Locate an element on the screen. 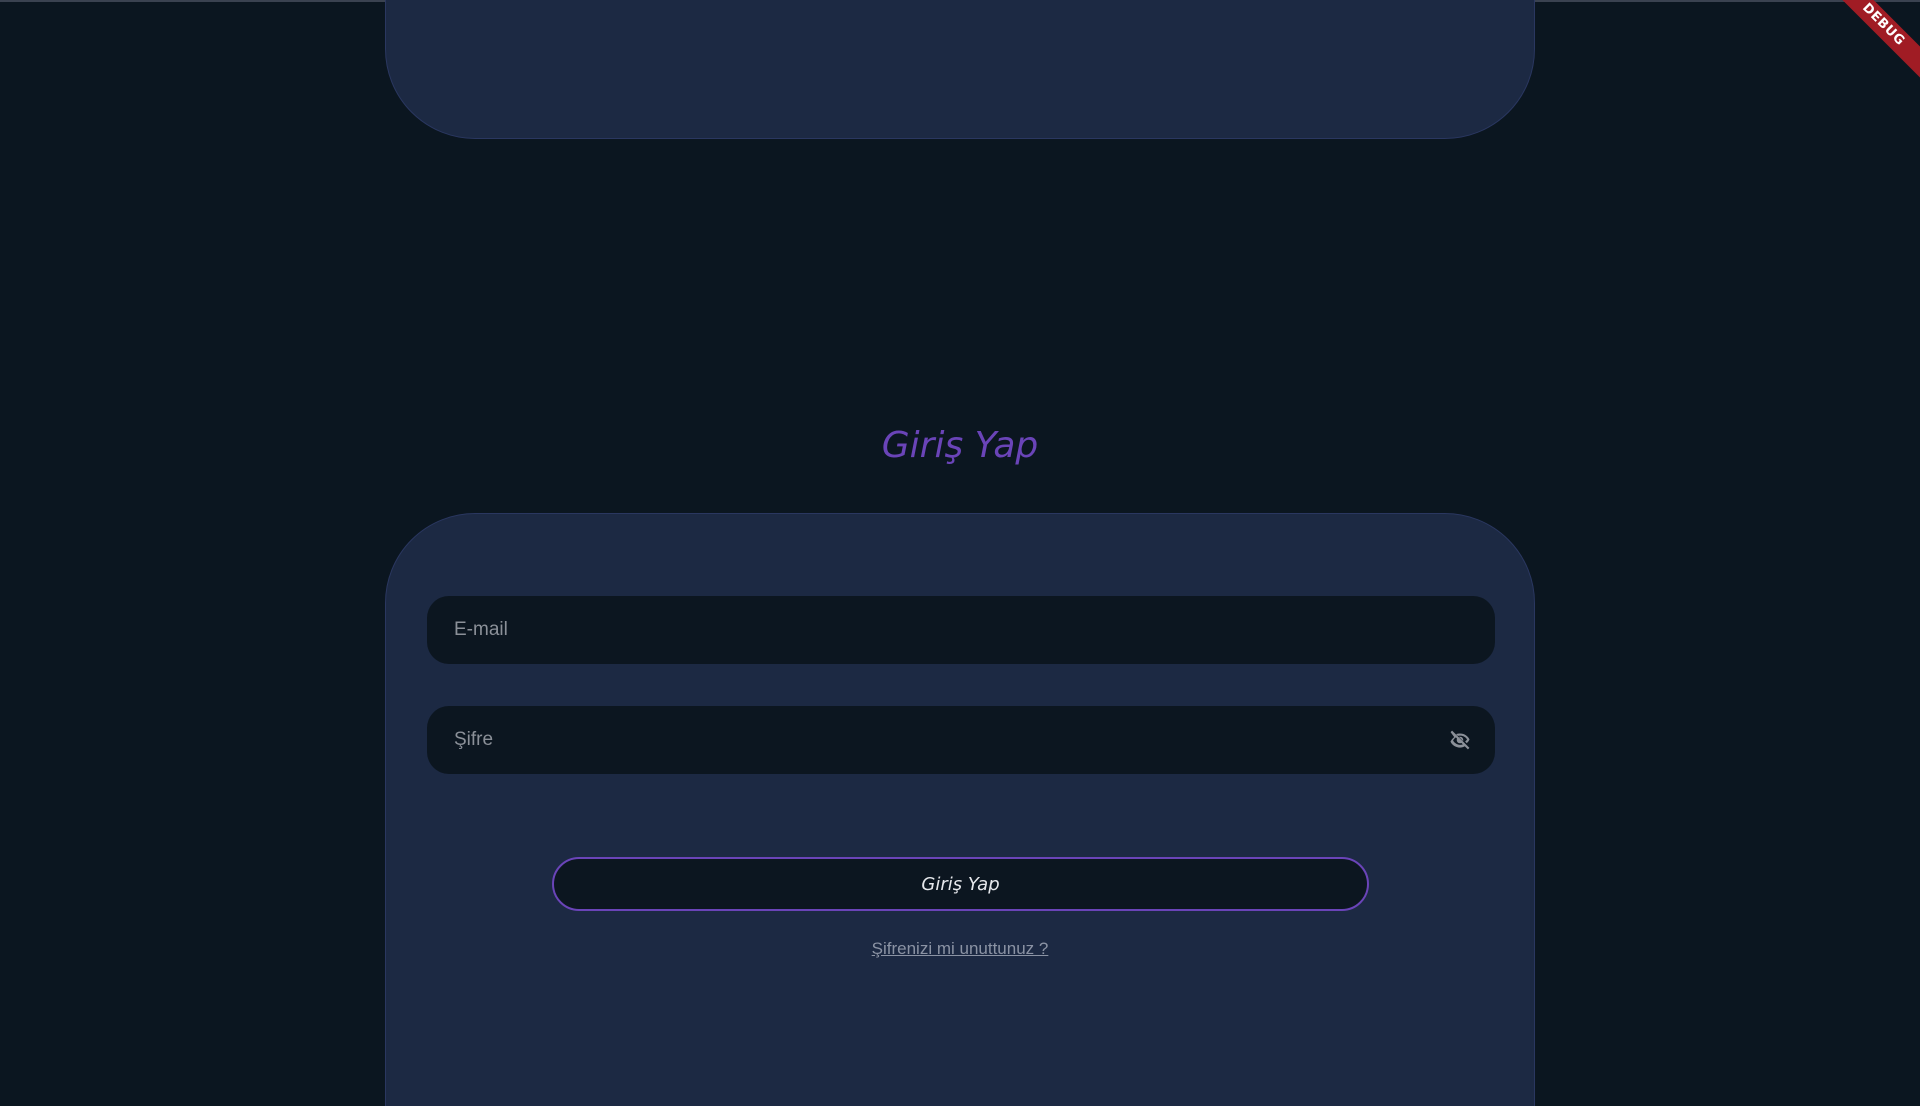  eye-off-icon is located at coordinates (1460, 740).